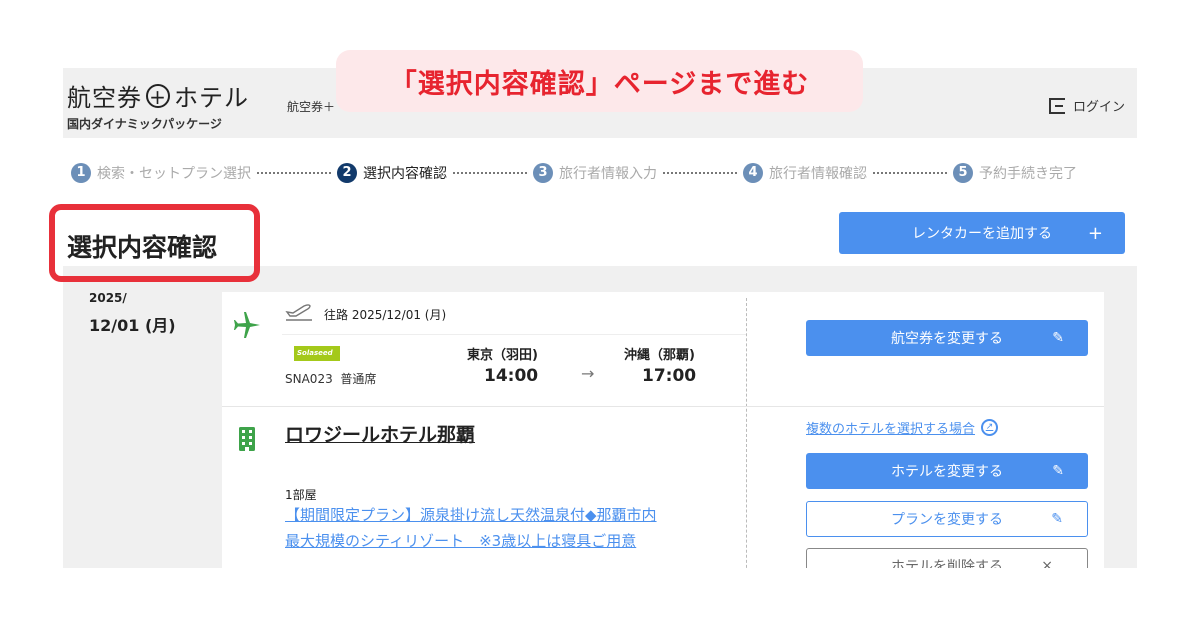 Image resolution: width=1200 pixels, height=630 pixels. I want to click on step-label: 旅行者情報入力, so click(608, 174).